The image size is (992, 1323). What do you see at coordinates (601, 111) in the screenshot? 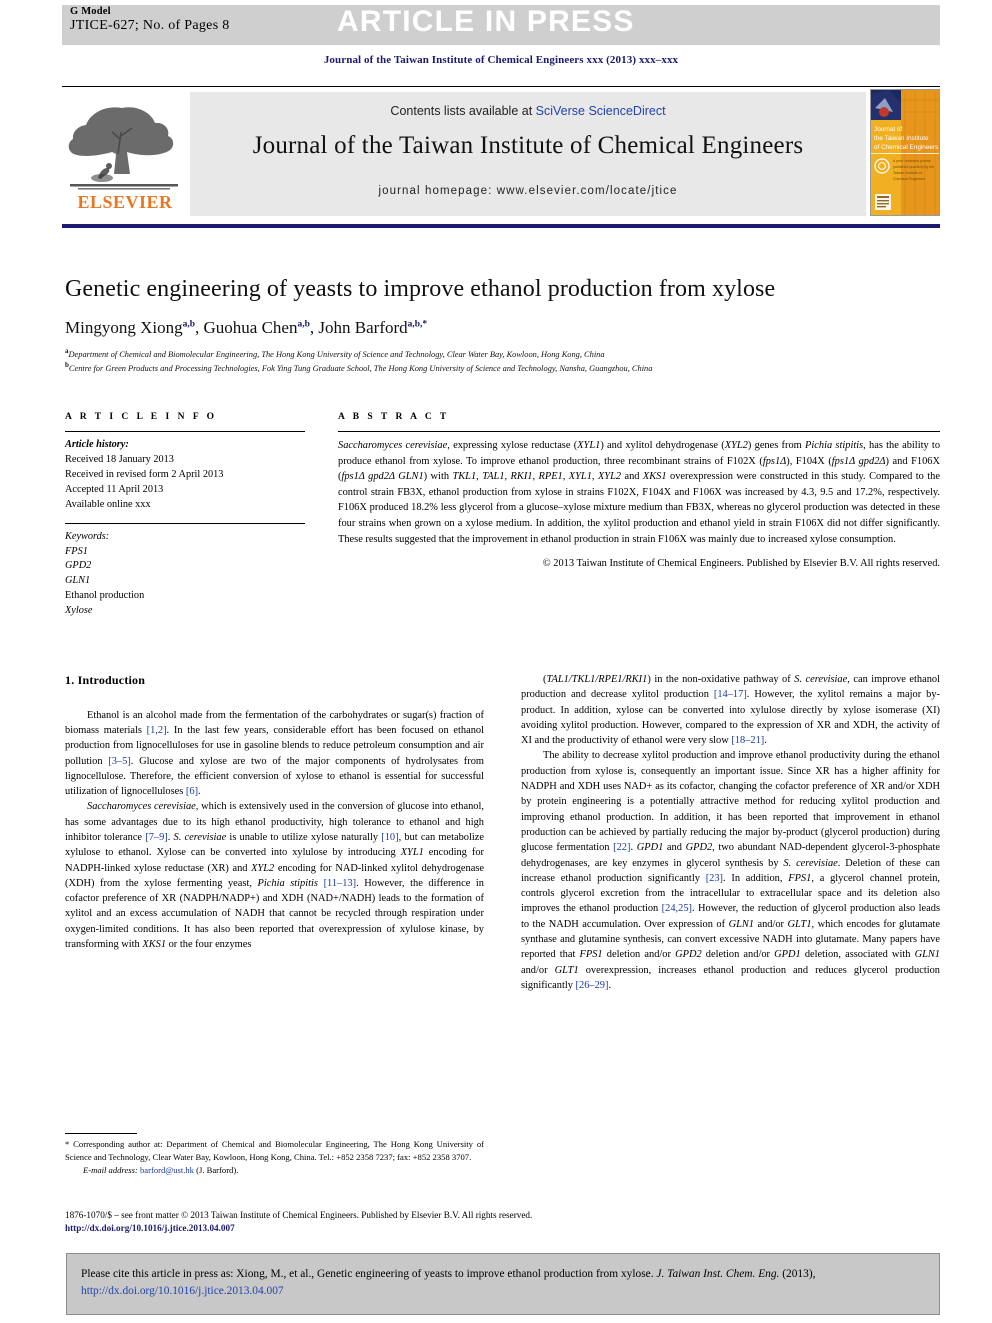
I see `sciencedirect-link: SciVerse ScienceDirect` at bounding box center [601, 111].